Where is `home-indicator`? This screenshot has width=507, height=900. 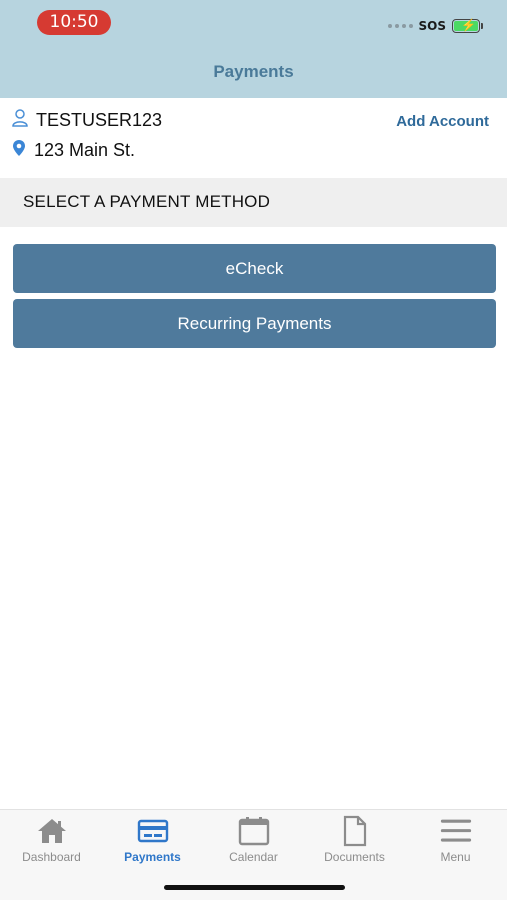 home-indicator is located at coordinates (254, 887).